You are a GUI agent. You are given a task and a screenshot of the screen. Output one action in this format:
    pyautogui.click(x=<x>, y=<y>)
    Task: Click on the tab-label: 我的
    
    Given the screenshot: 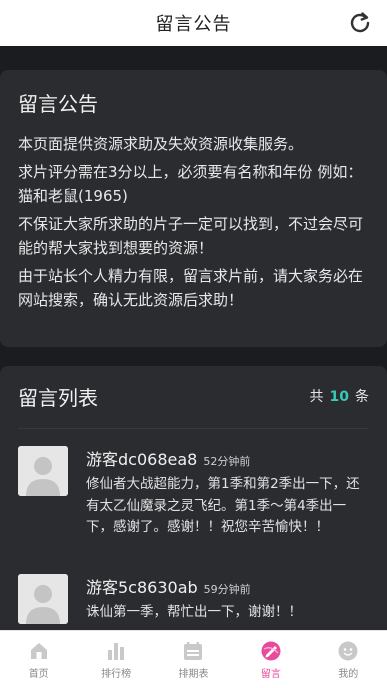 What is the action you would take?
    pyautogui.click(x=348, y=674)
    